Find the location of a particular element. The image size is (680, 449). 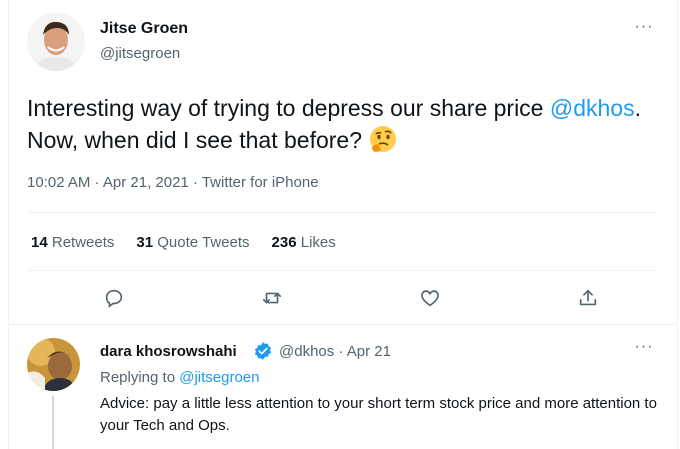

replying-to-mention: @jitsegroen is located at coordinates (219, 377).